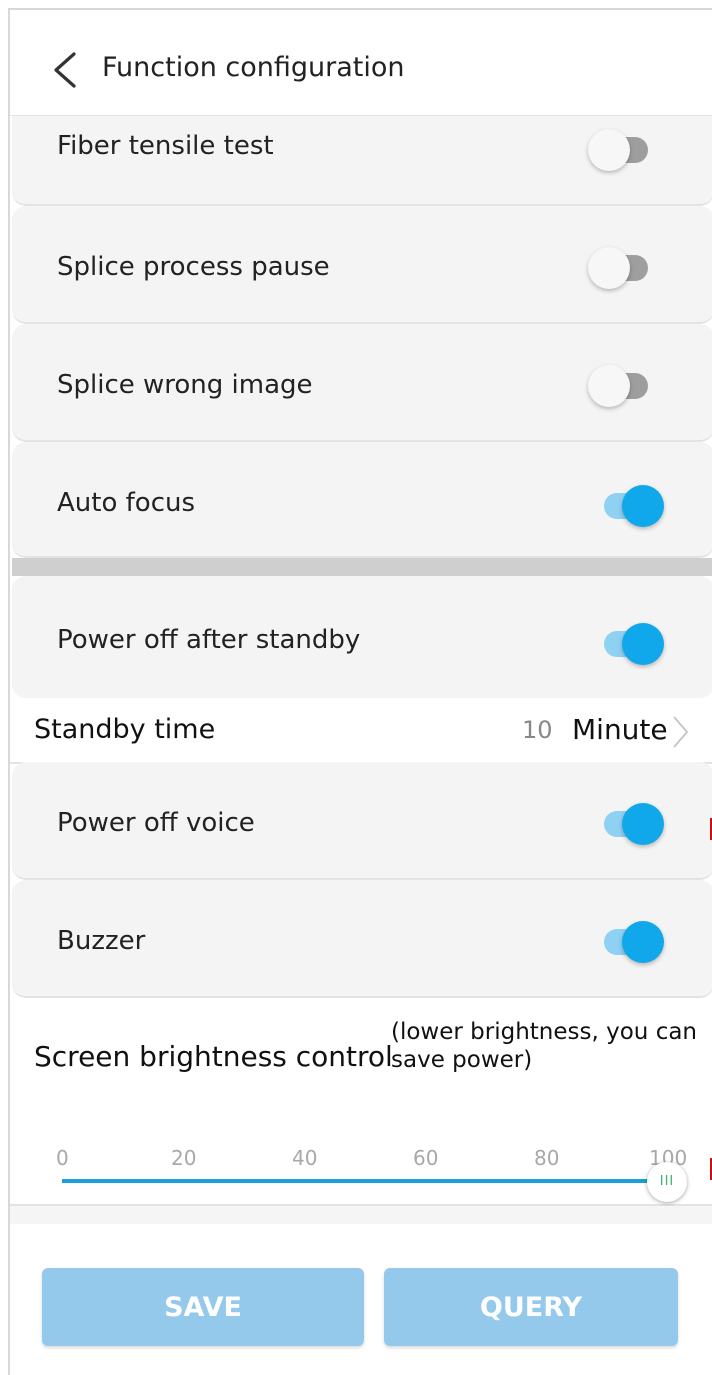 The height and width of the screenshot is (1375, 712). I want to click on row-label: Splice wrong image, so click(185, 385).